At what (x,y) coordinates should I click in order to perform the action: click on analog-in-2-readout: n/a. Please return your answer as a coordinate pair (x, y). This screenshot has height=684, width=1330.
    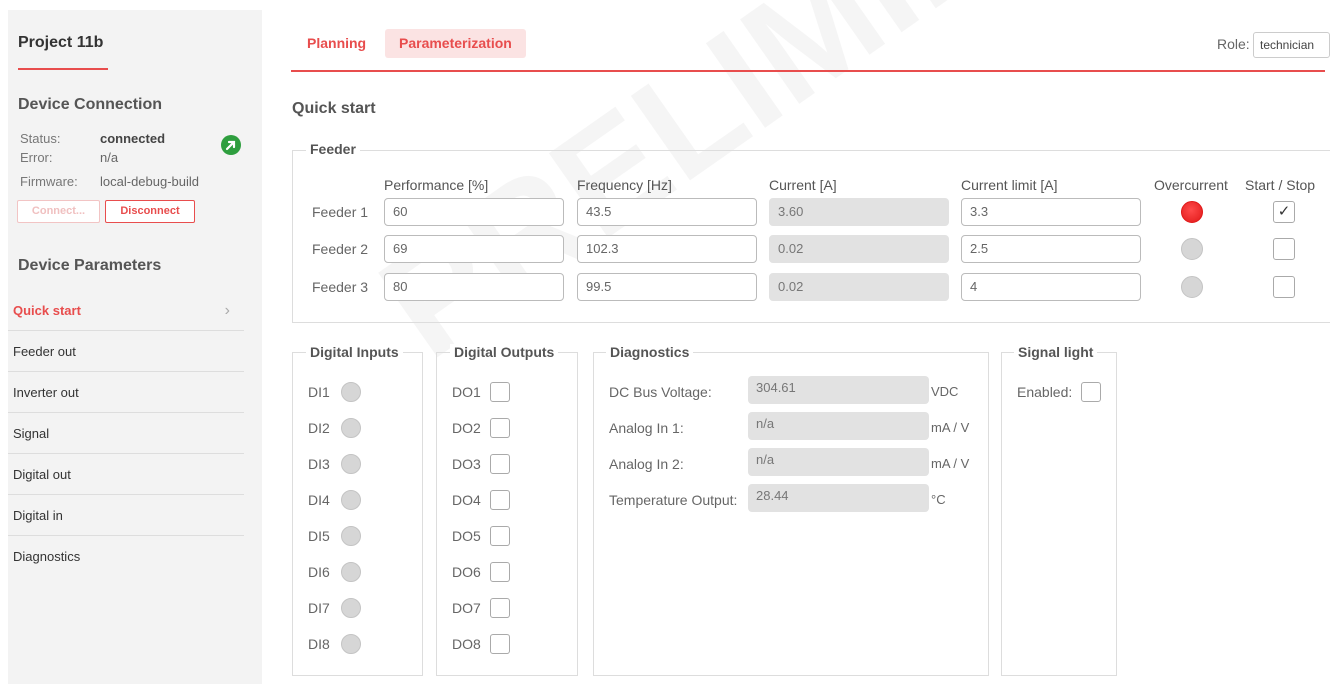
    Looking at the image, I should click on (838, 462).